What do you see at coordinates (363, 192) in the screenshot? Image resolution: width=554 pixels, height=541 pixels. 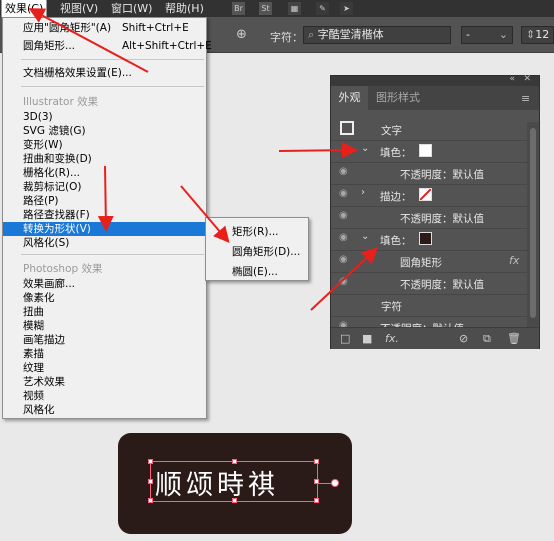 I see `chevron-right-icon: ›` at bounding box center [363, 192].